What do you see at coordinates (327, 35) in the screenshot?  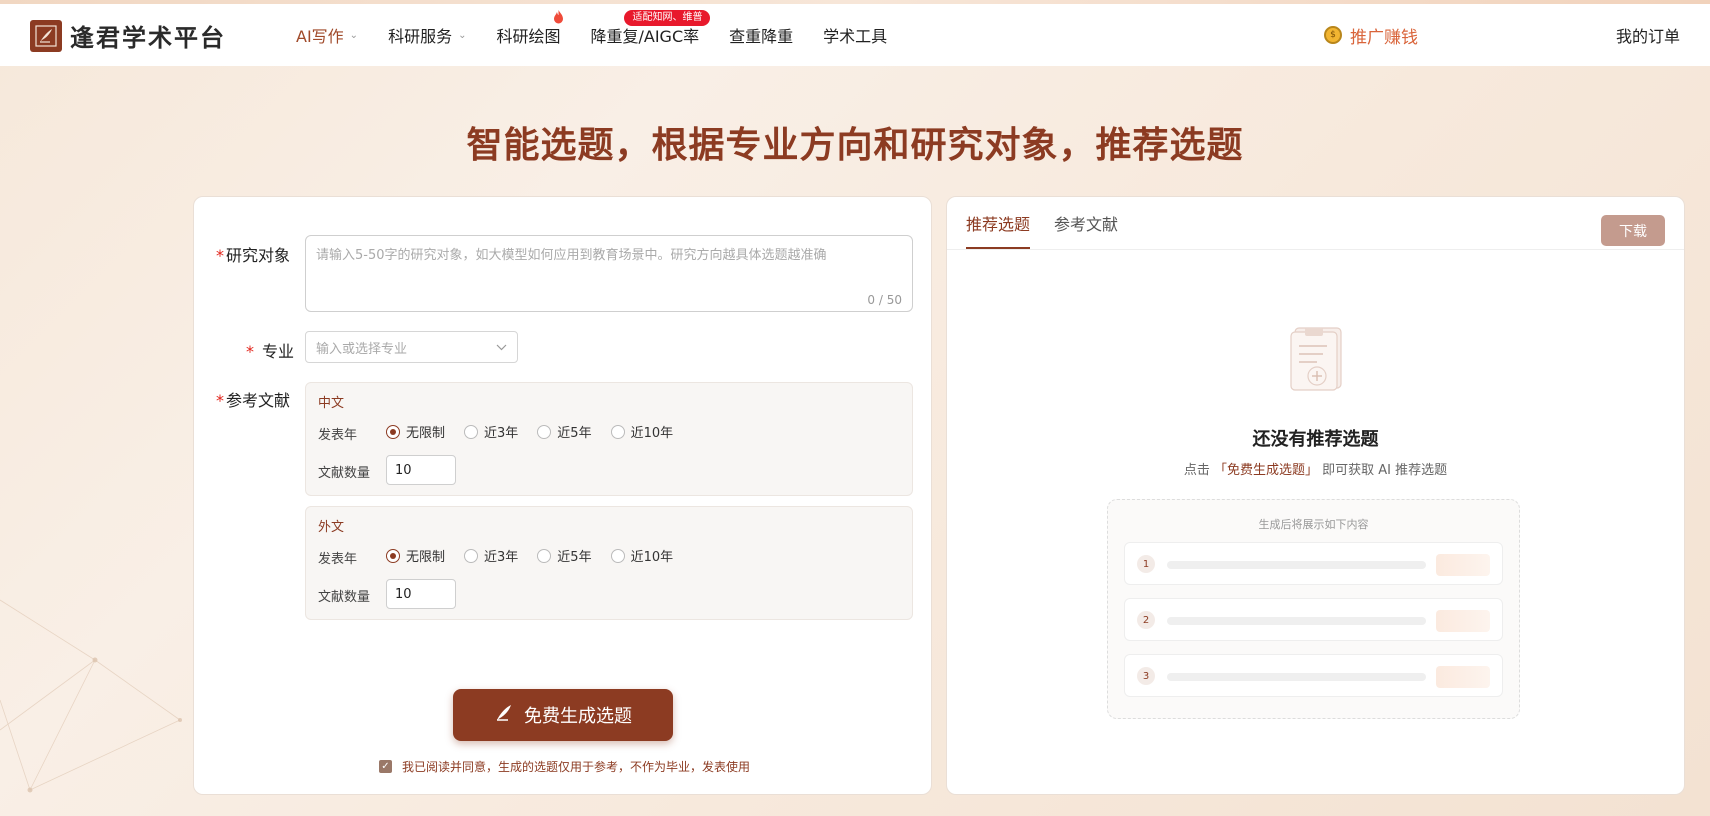 I see `nav-item-ai-writing: AI写作 ⌄` at bounding box center [327, 35].